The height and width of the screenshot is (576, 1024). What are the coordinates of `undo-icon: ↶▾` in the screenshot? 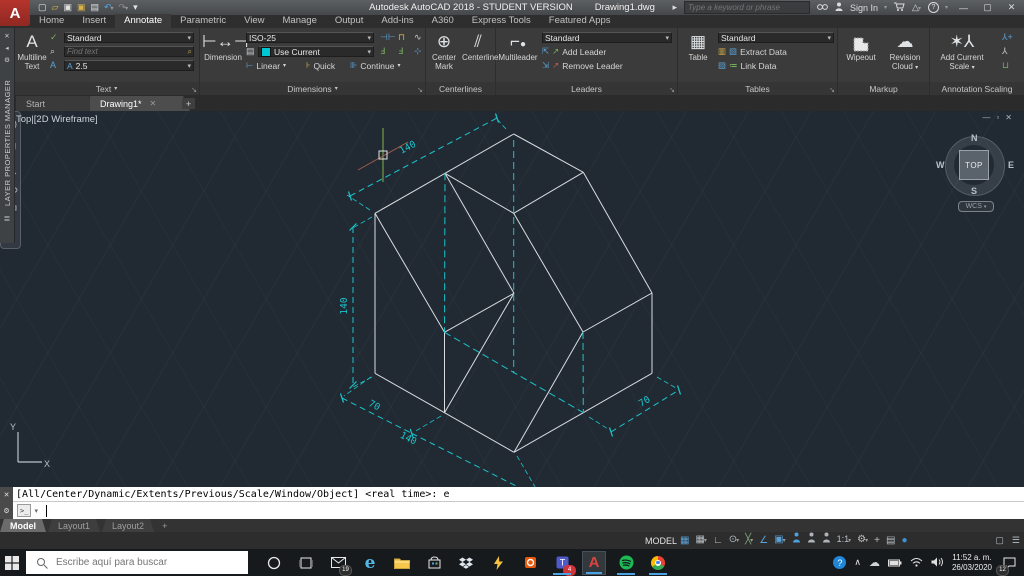 It's located at (109, 7).